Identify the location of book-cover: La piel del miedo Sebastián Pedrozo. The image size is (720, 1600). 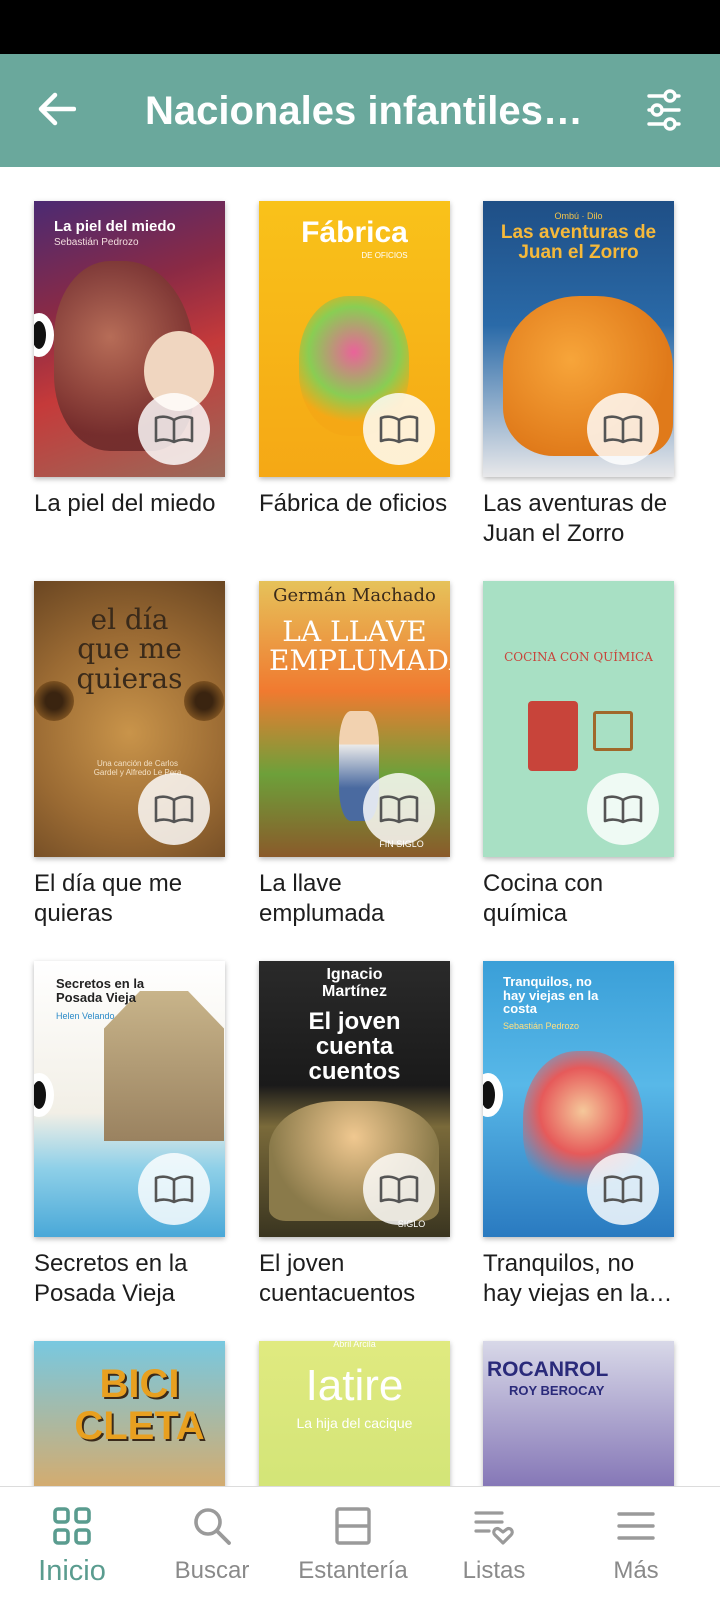
(129, 339).